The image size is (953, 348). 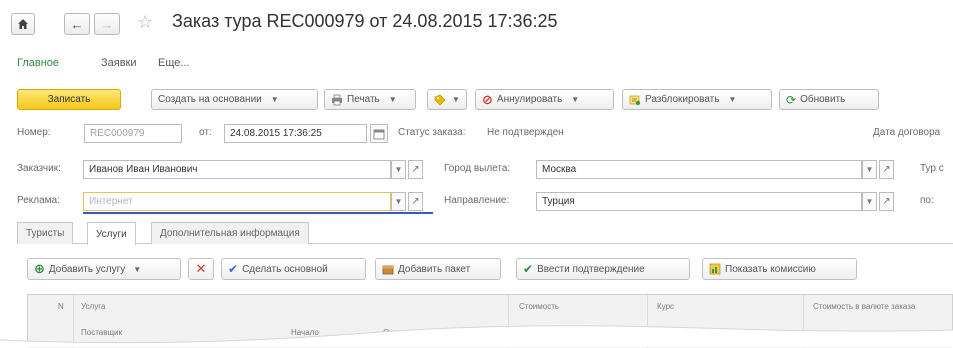 I want to click on date-value: 24.08.2015 17:36:25, so click(x=276, y=133).